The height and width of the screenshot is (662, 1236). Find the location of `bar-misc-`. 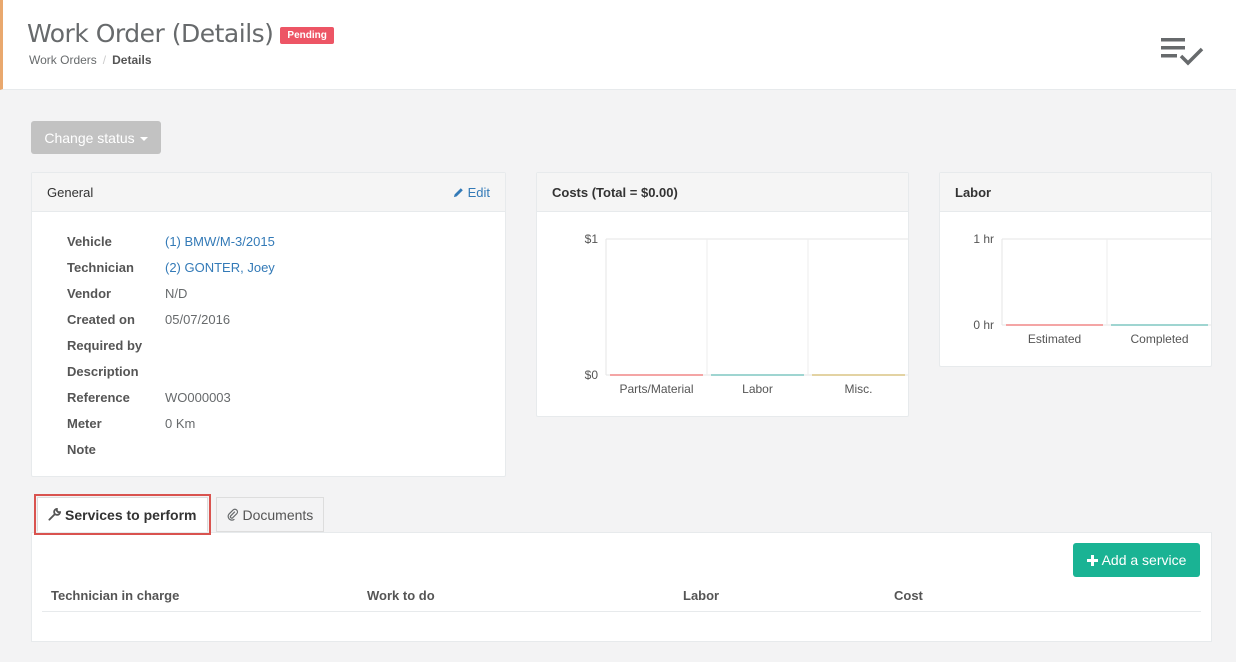

bar-misc- is located at coordinates (858, 375).